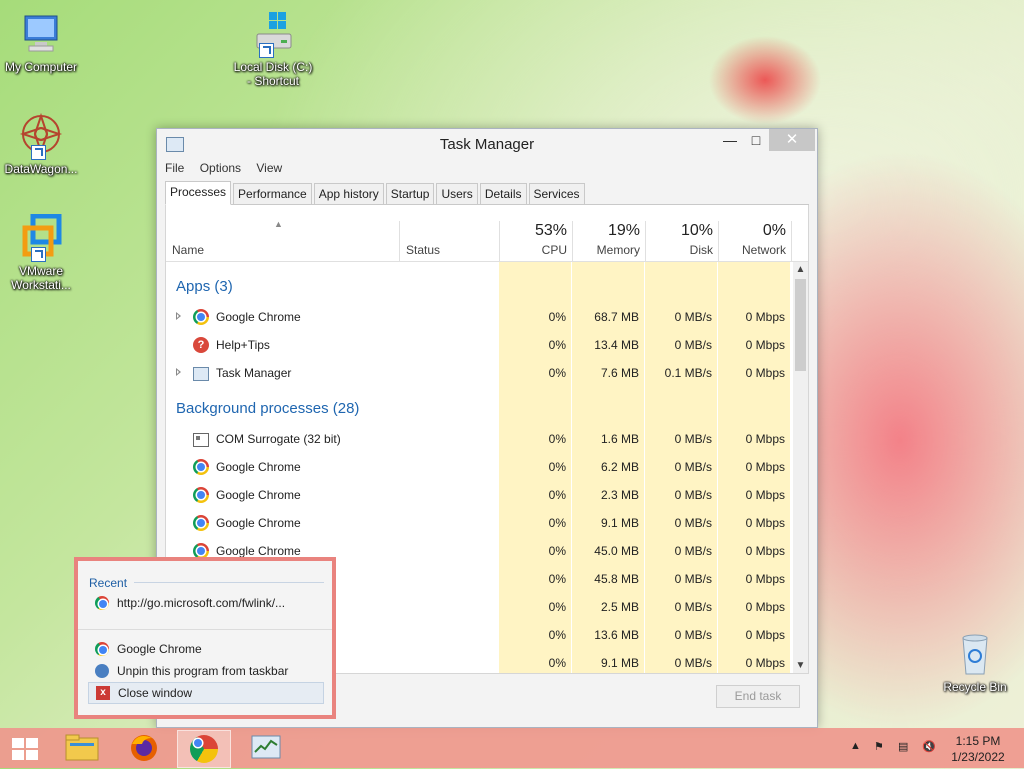 The height and width of the screenshot is (769, 1024). Describe the element at coordinates (479, 373) in the screenshot. I see `table-row: Task Manager 0% 7.6 MB 0.1 MB/s 0 Mbps` at that location.